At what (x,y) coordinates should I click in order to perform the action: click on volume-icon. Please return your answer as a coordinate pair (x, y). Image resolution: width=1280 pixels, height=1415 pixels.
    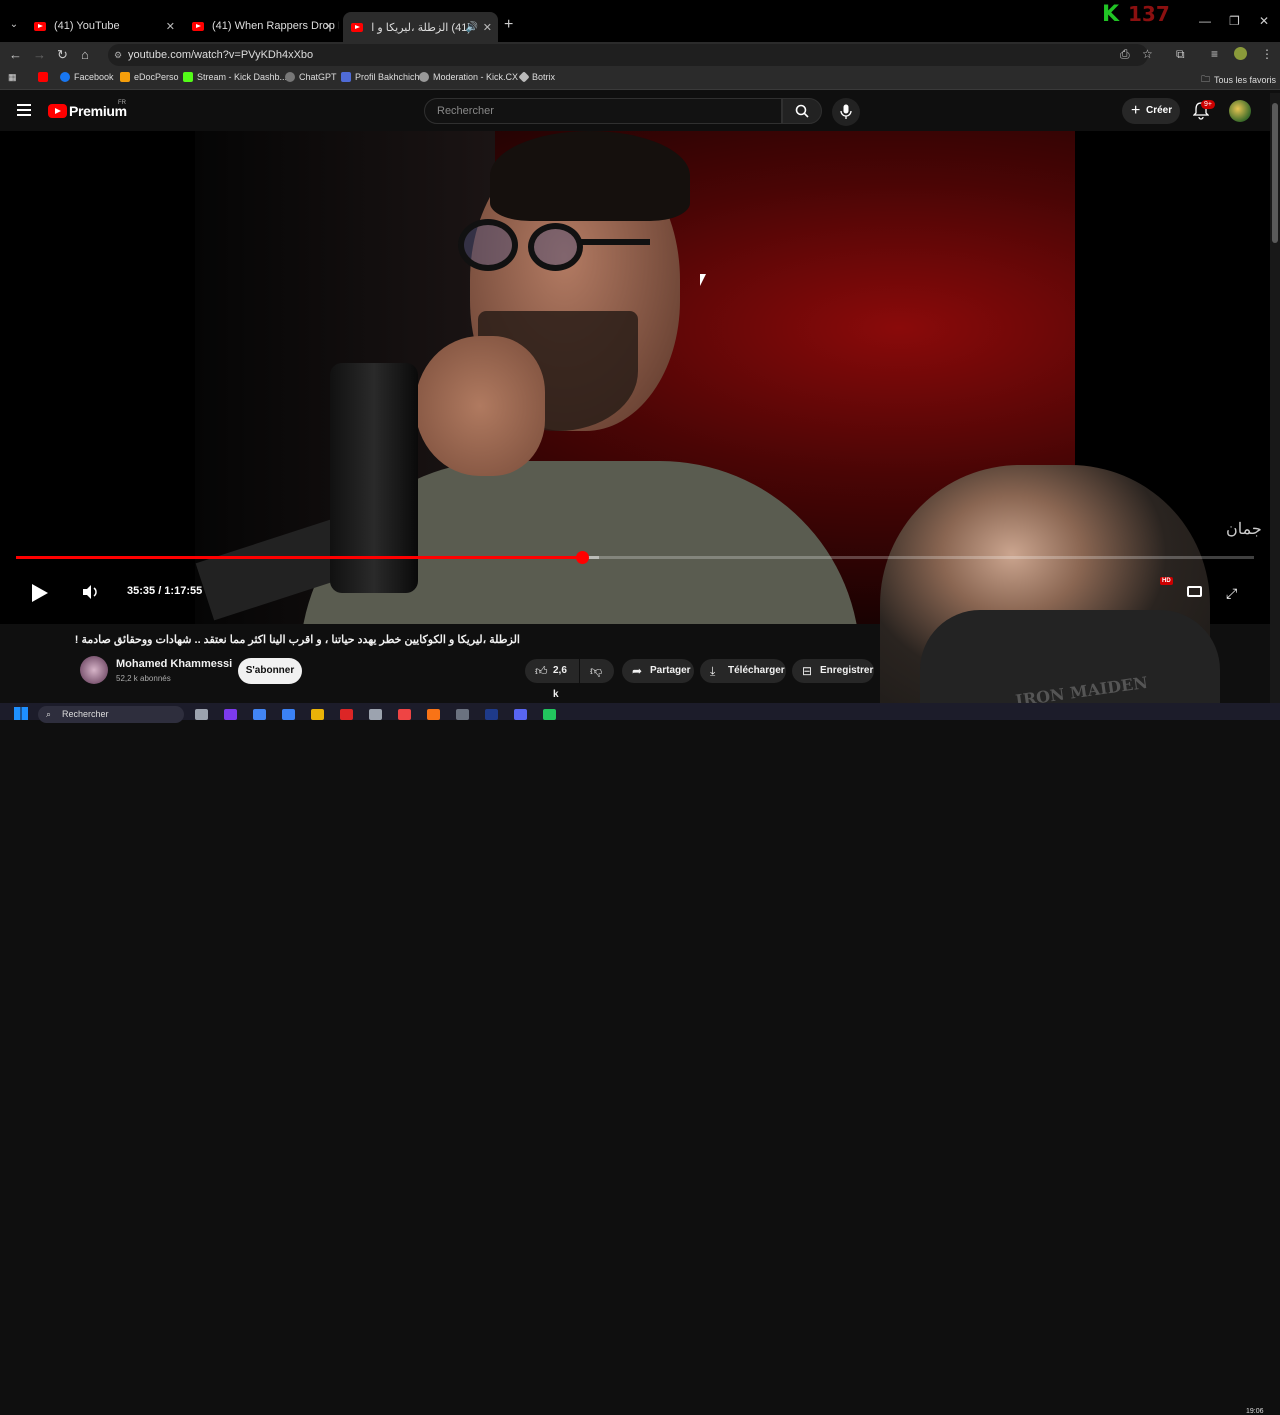
    Looking at the image, I should click on (91, 592).